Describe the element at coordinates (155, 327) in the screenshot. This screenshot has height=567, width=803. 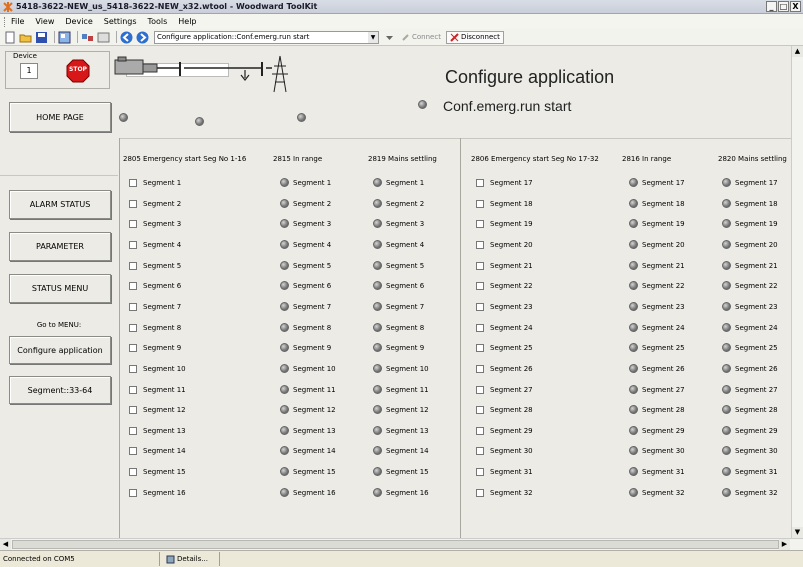
I see `segment-checkbox: Segment 8` at that location.